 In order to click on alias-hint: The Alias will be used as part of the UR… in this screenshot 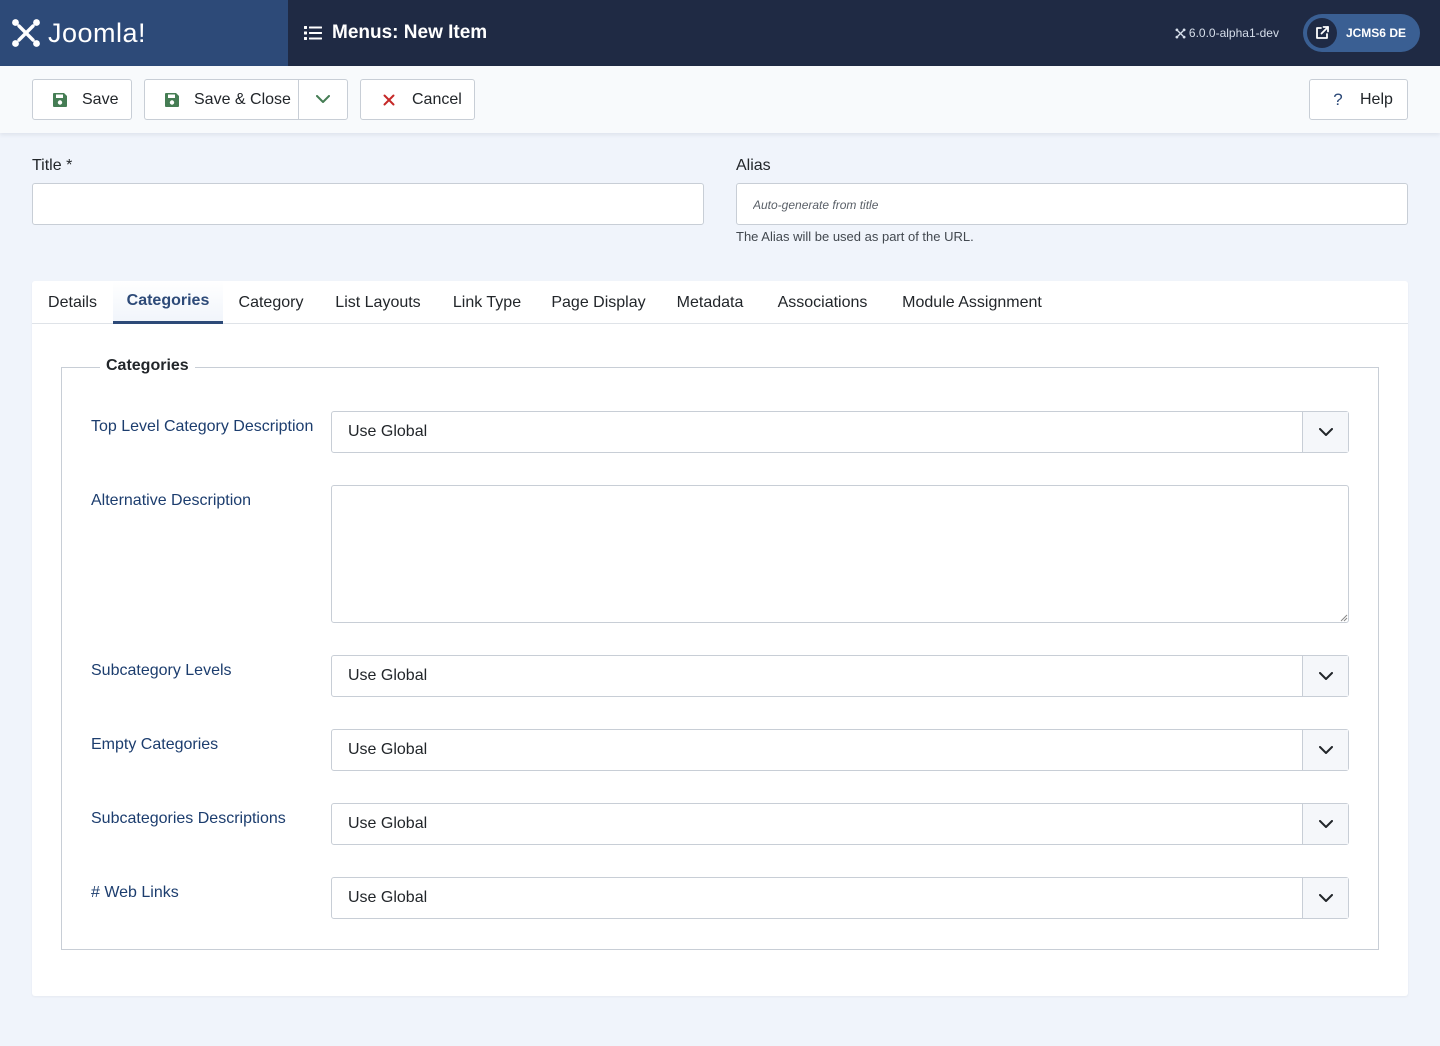, I will do `click(855, 236)`.